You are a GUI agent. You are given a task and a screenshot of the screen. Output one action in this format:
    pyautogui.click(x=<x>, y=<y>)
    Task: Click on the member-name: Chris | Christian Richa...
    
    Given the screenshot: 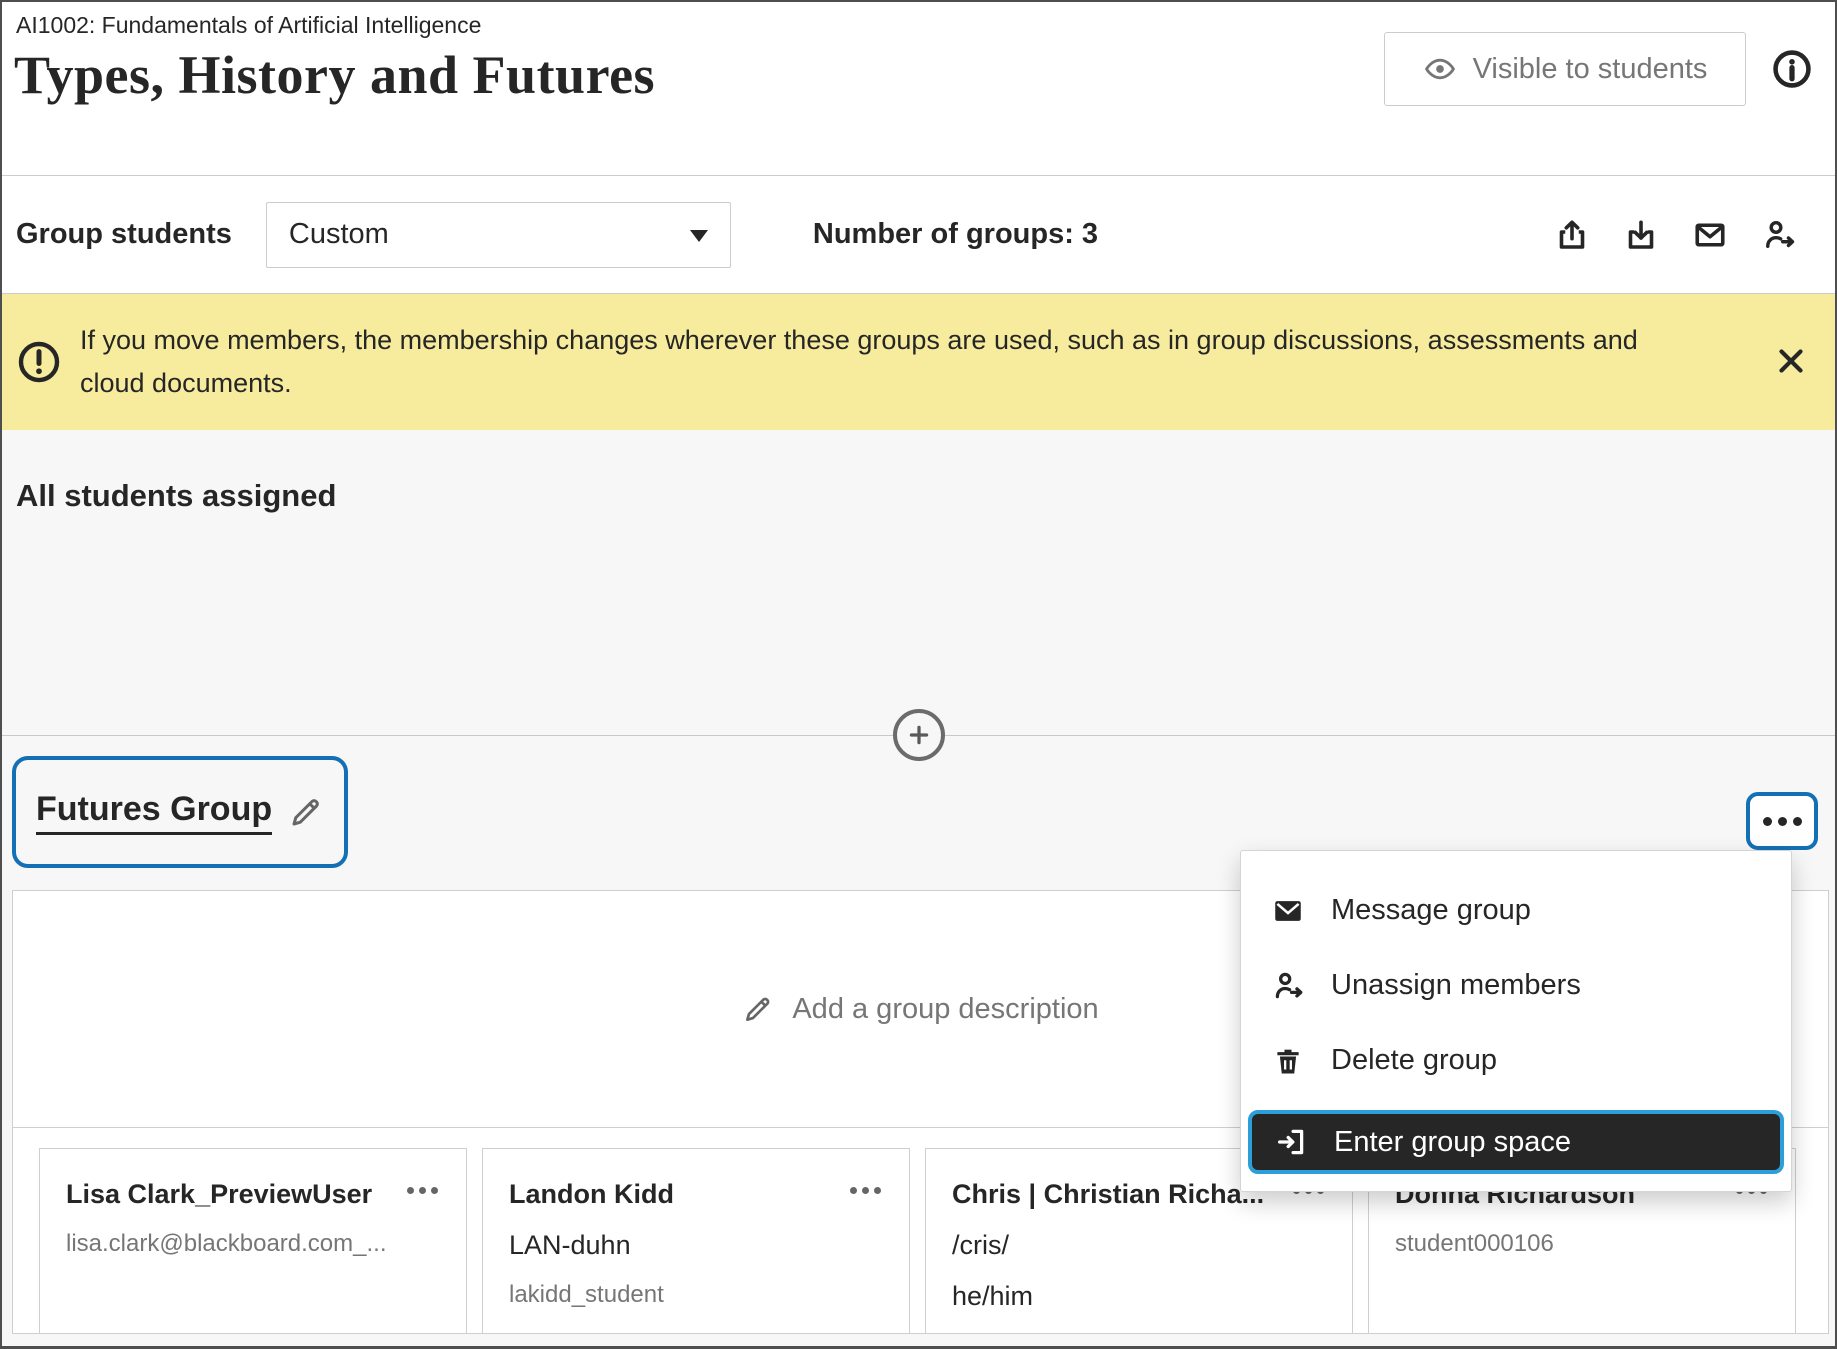 What is the action you would take?
    pyautogui.click(x=1108, y=1194)
    